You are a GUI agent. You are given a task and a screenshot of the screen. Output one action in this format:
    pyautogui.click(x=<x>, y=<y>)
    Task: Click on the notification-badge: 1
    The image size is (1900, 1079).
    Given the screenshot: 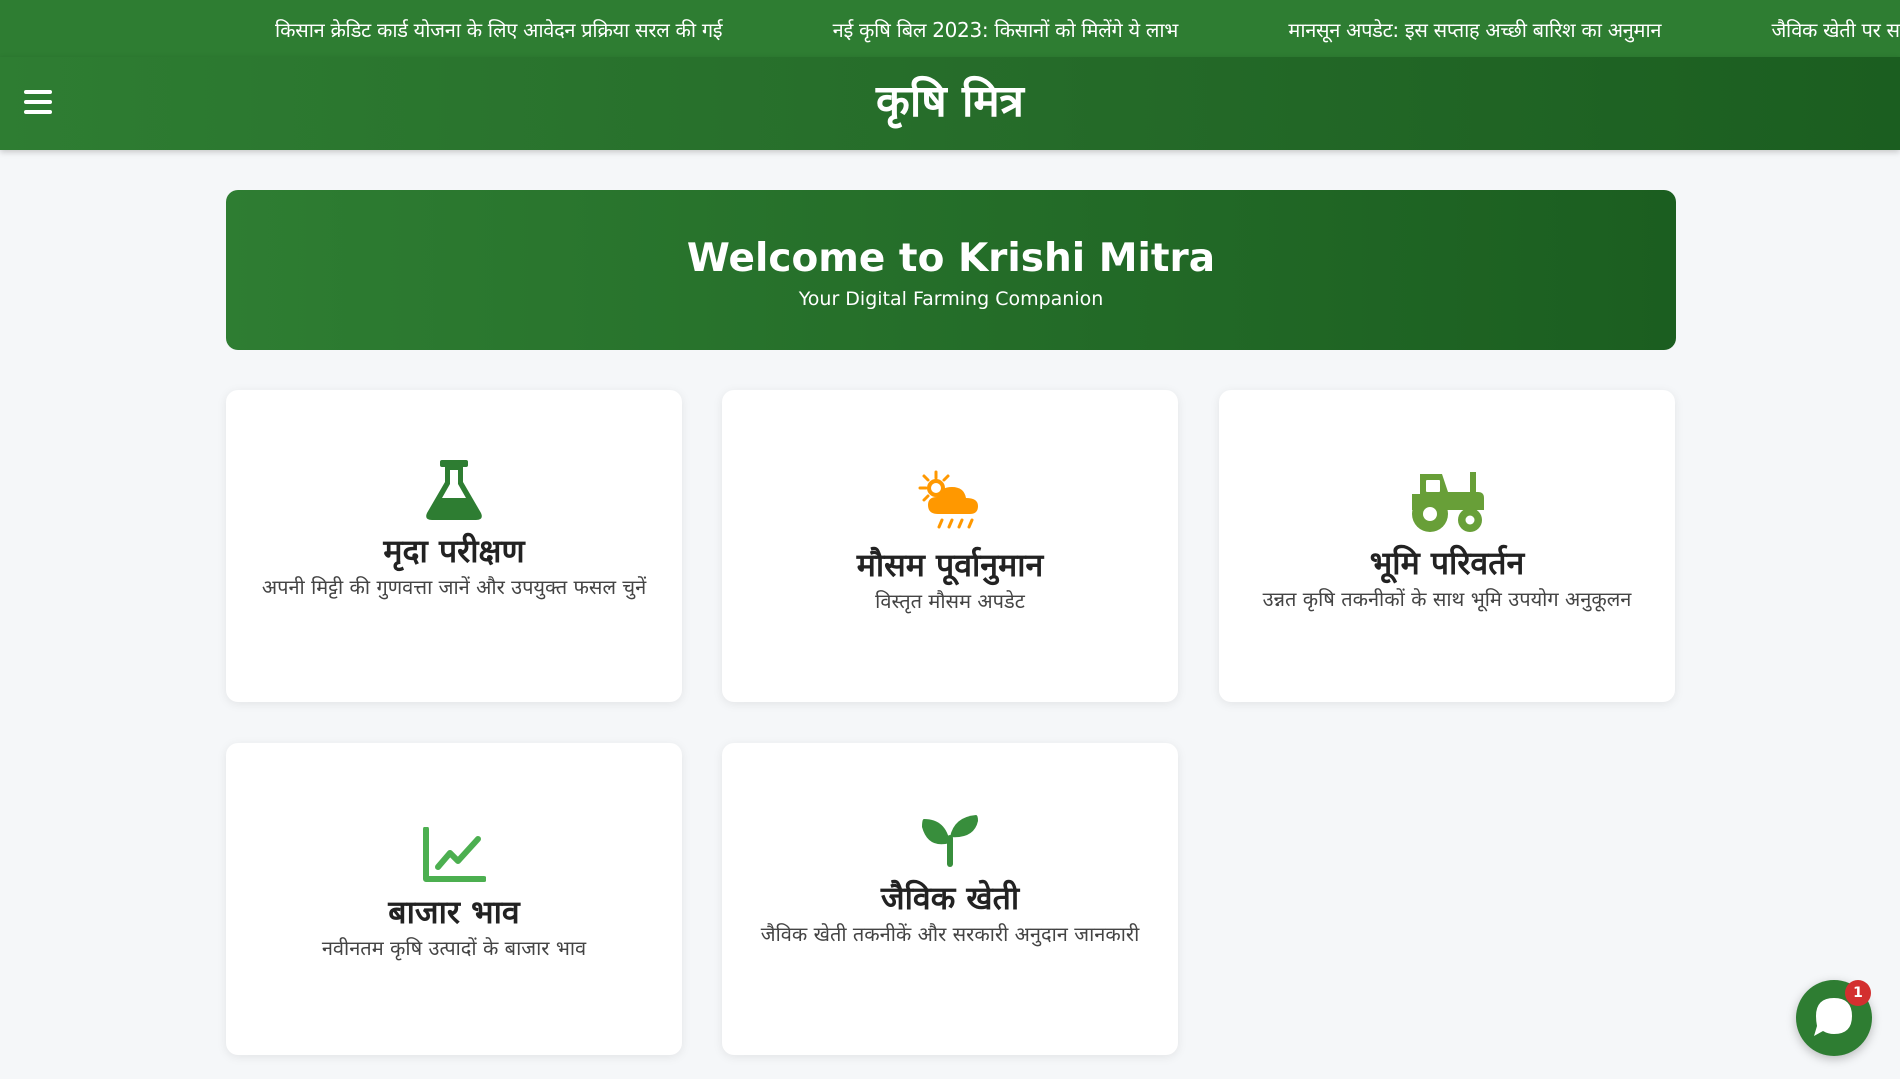 What is the action you would take?
    pyautogui.click(x=1858, y=993)
    